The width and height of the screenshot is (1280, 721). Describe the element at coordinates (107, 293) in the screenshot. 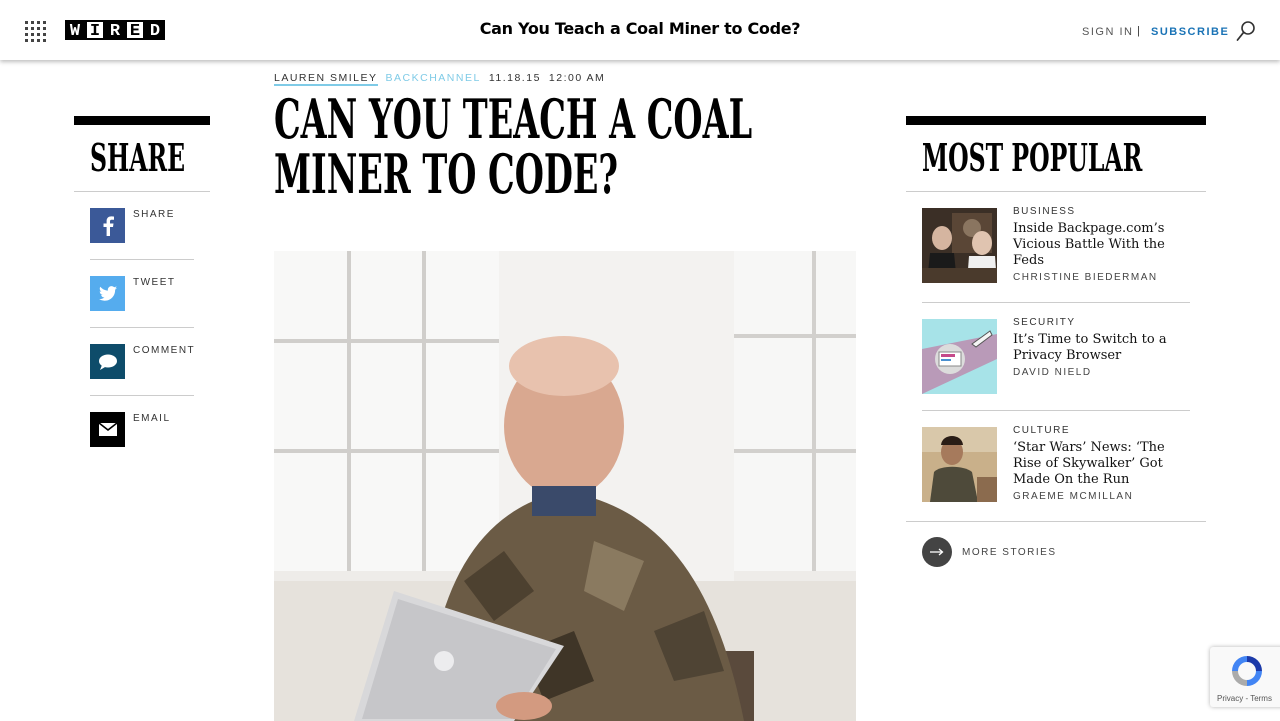

I see `twitter-icon` at that location.